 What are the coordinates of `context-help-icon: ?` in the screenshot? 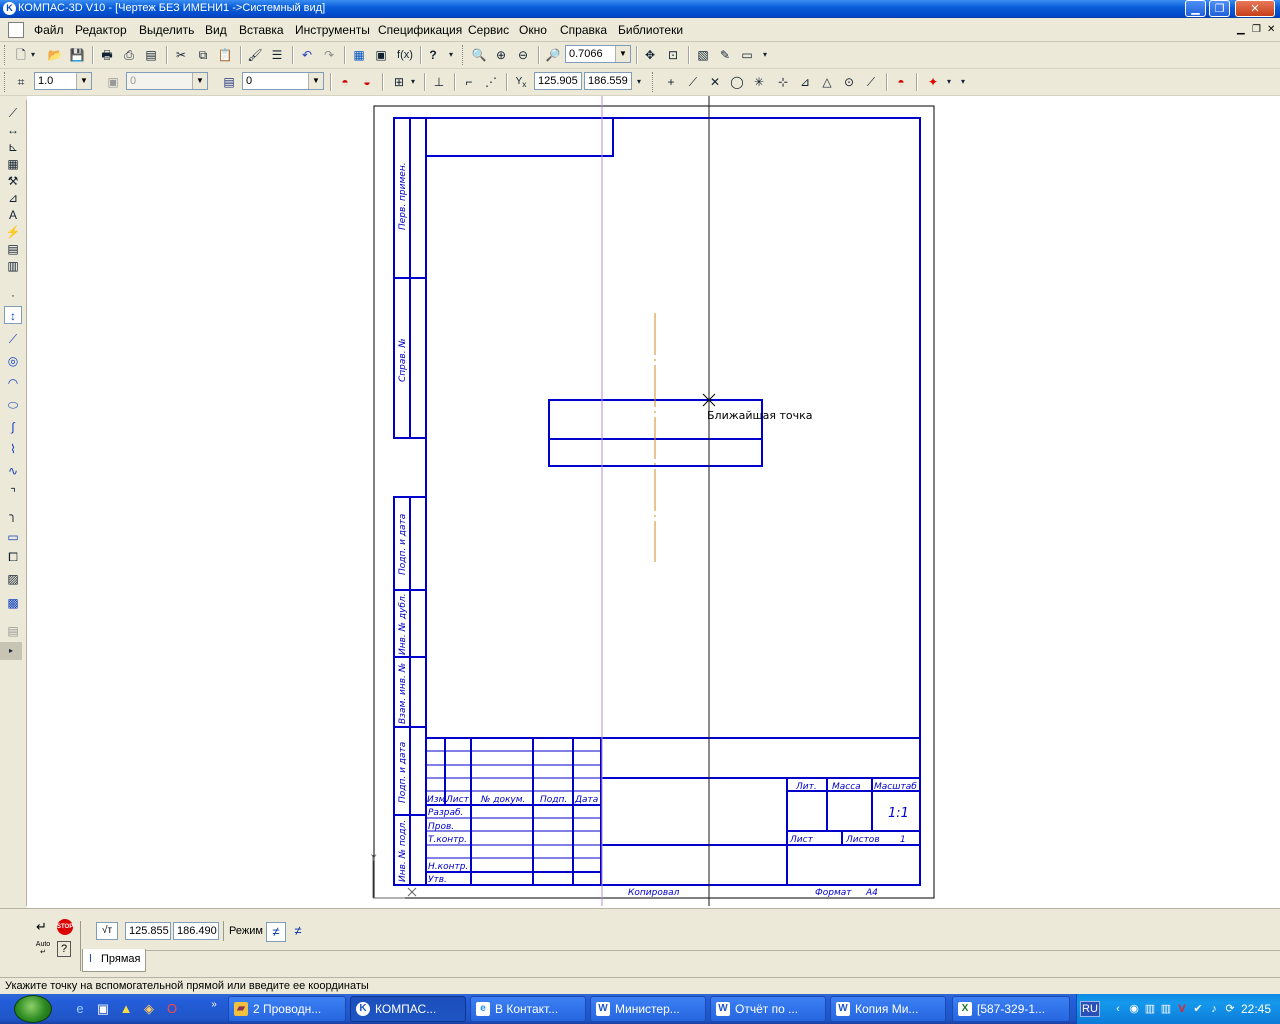 It's located at (433, 55).